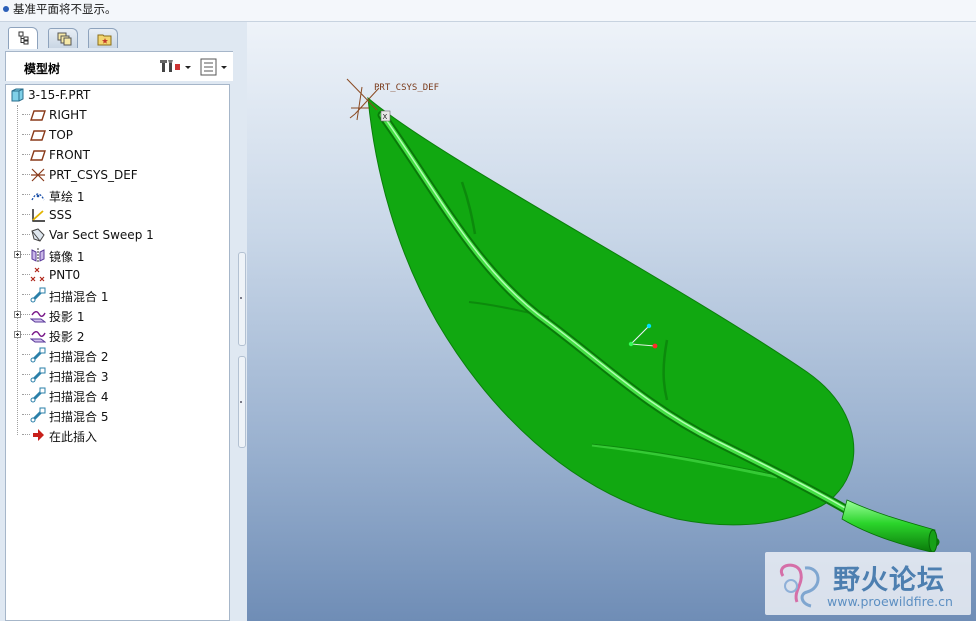  Describe the element at coordinates (117, 315) in the screenshot. I see `tree-item-projection-1: 投影 1` at that location.